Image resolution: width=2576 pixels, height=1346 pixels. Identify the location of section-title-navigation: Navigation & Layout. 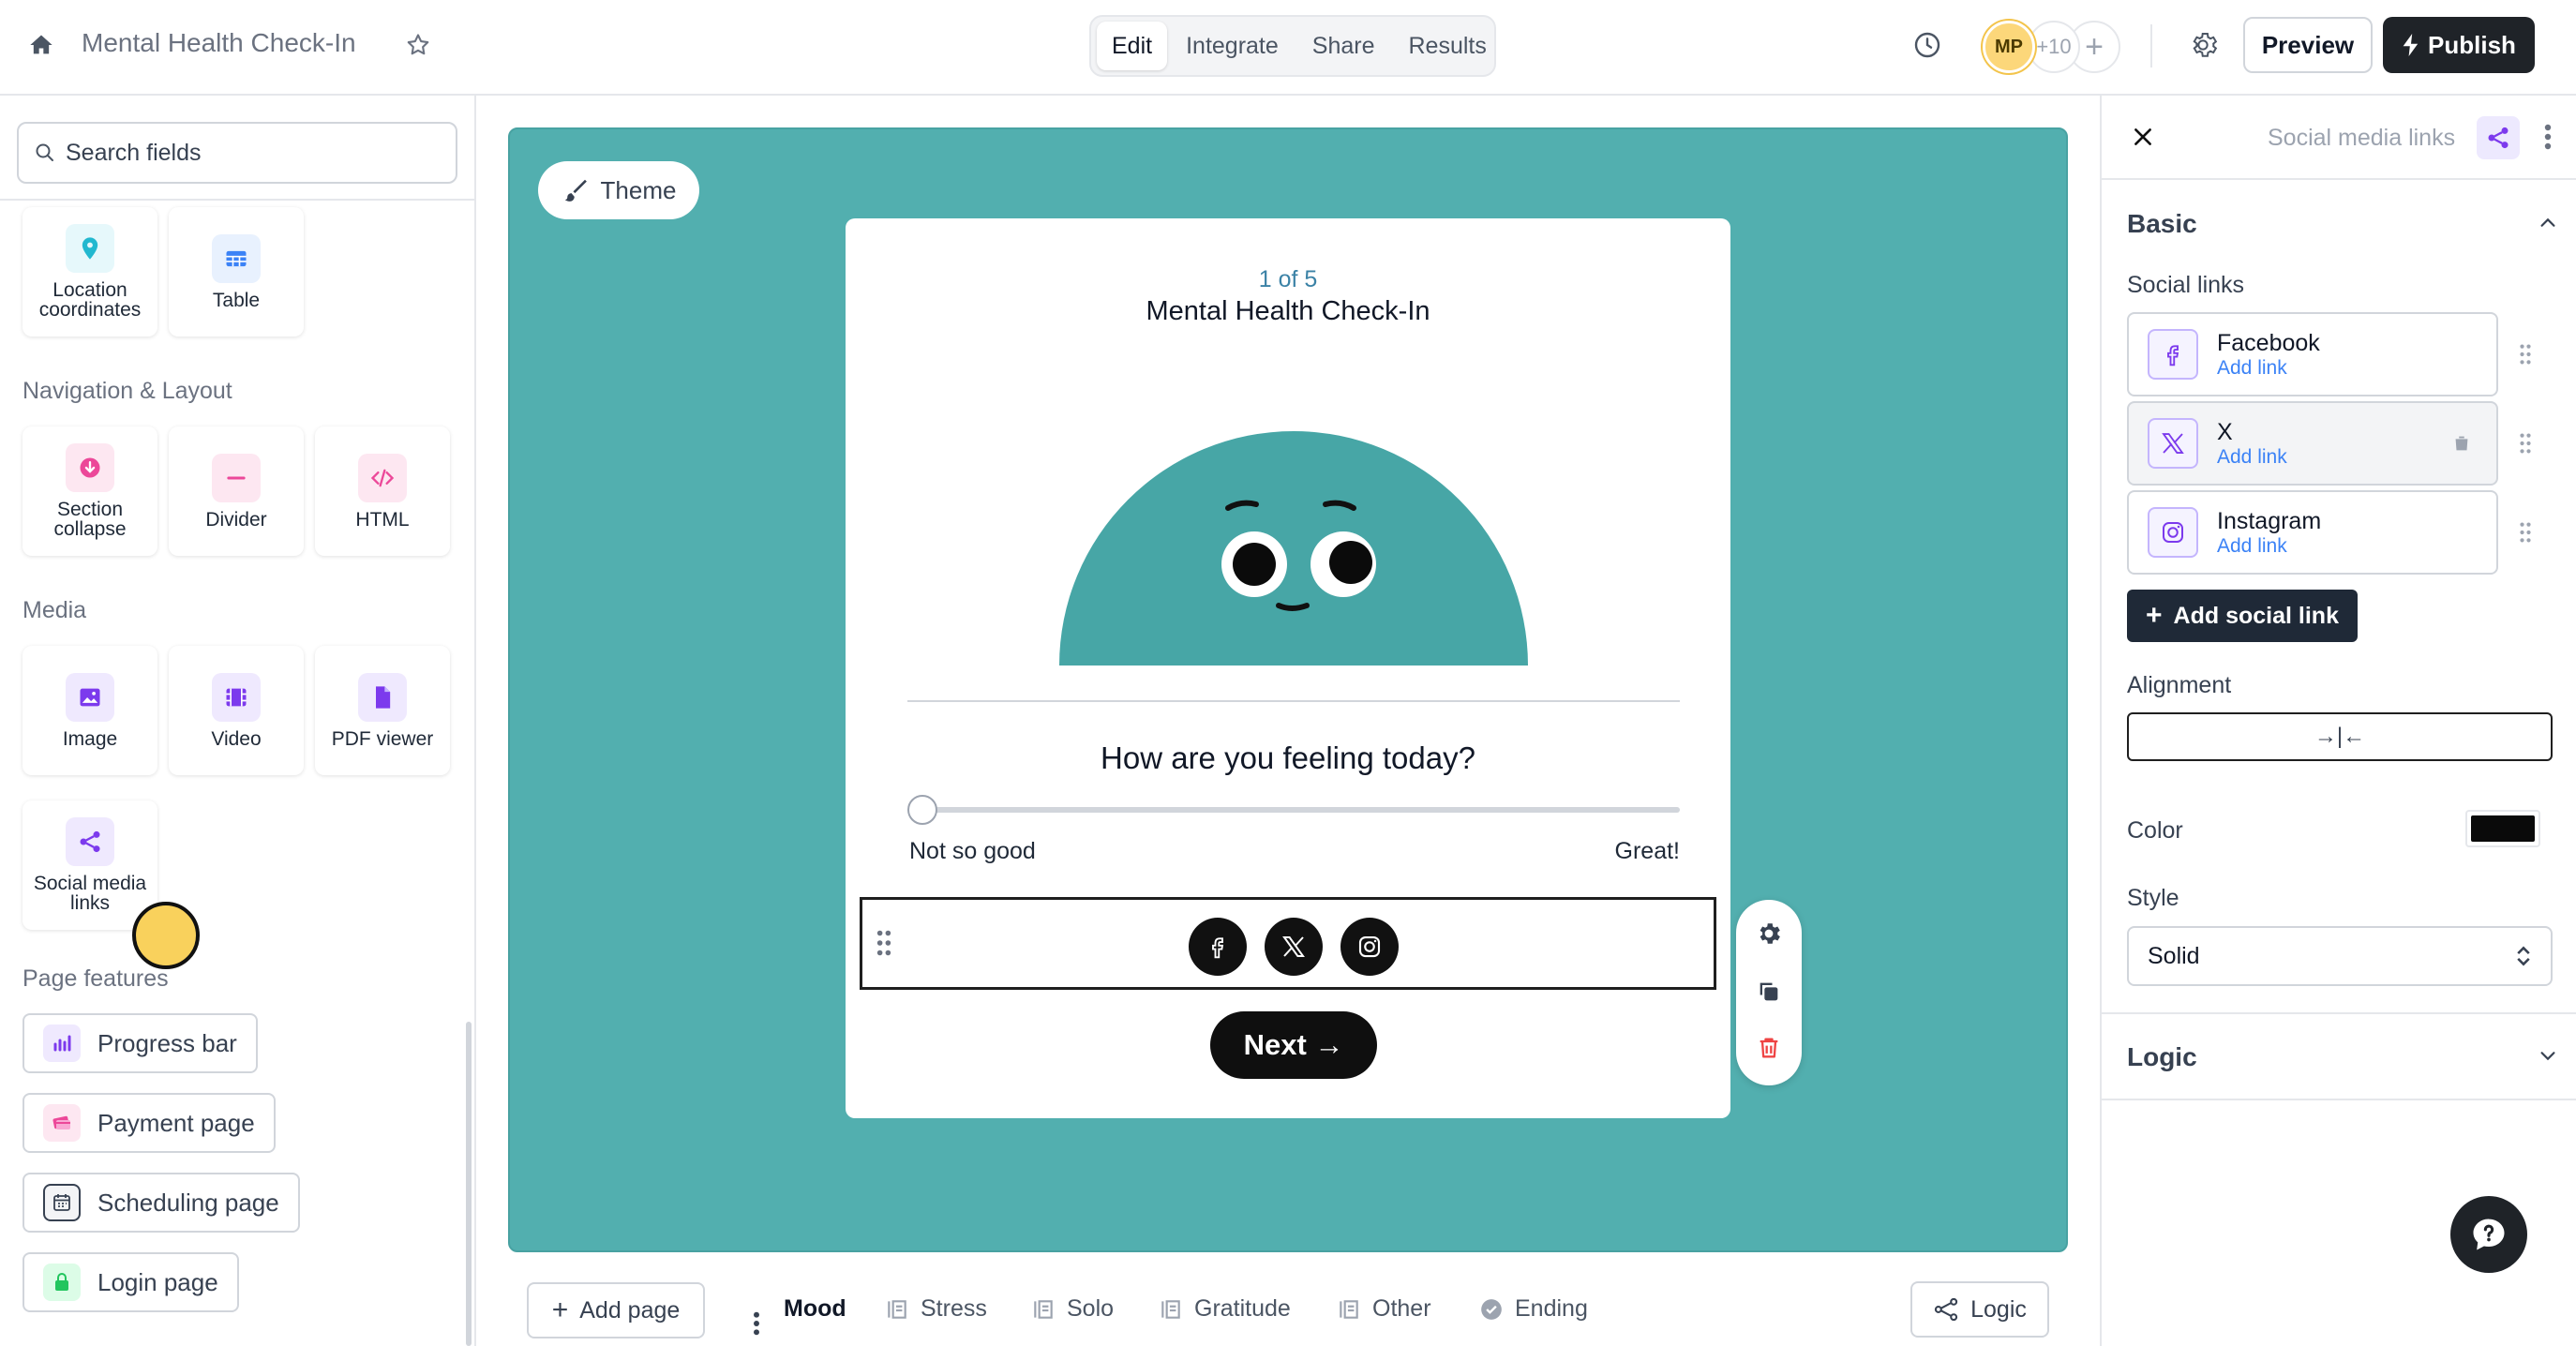
(127, 391).